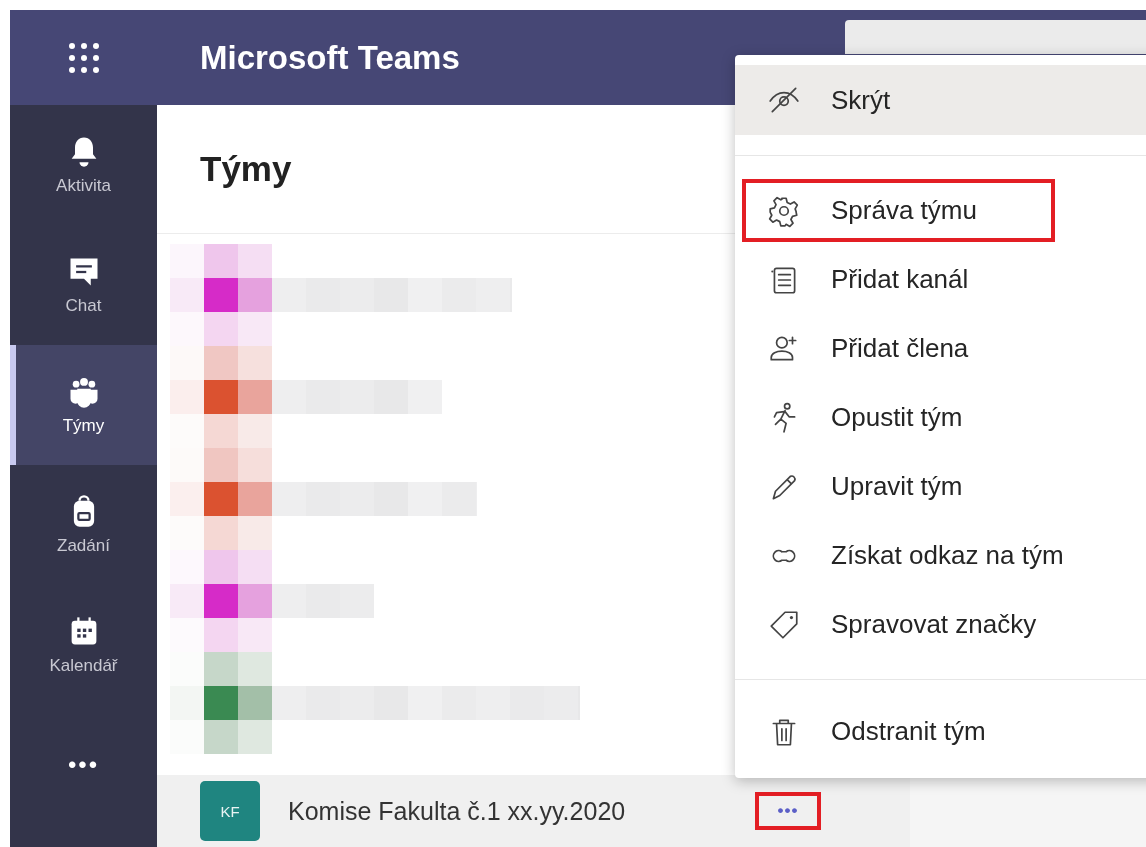 The width and height of the screenshot is (1146, 847). I want to click on menu-item: Získat odkaz na tým, so click(940, 555).